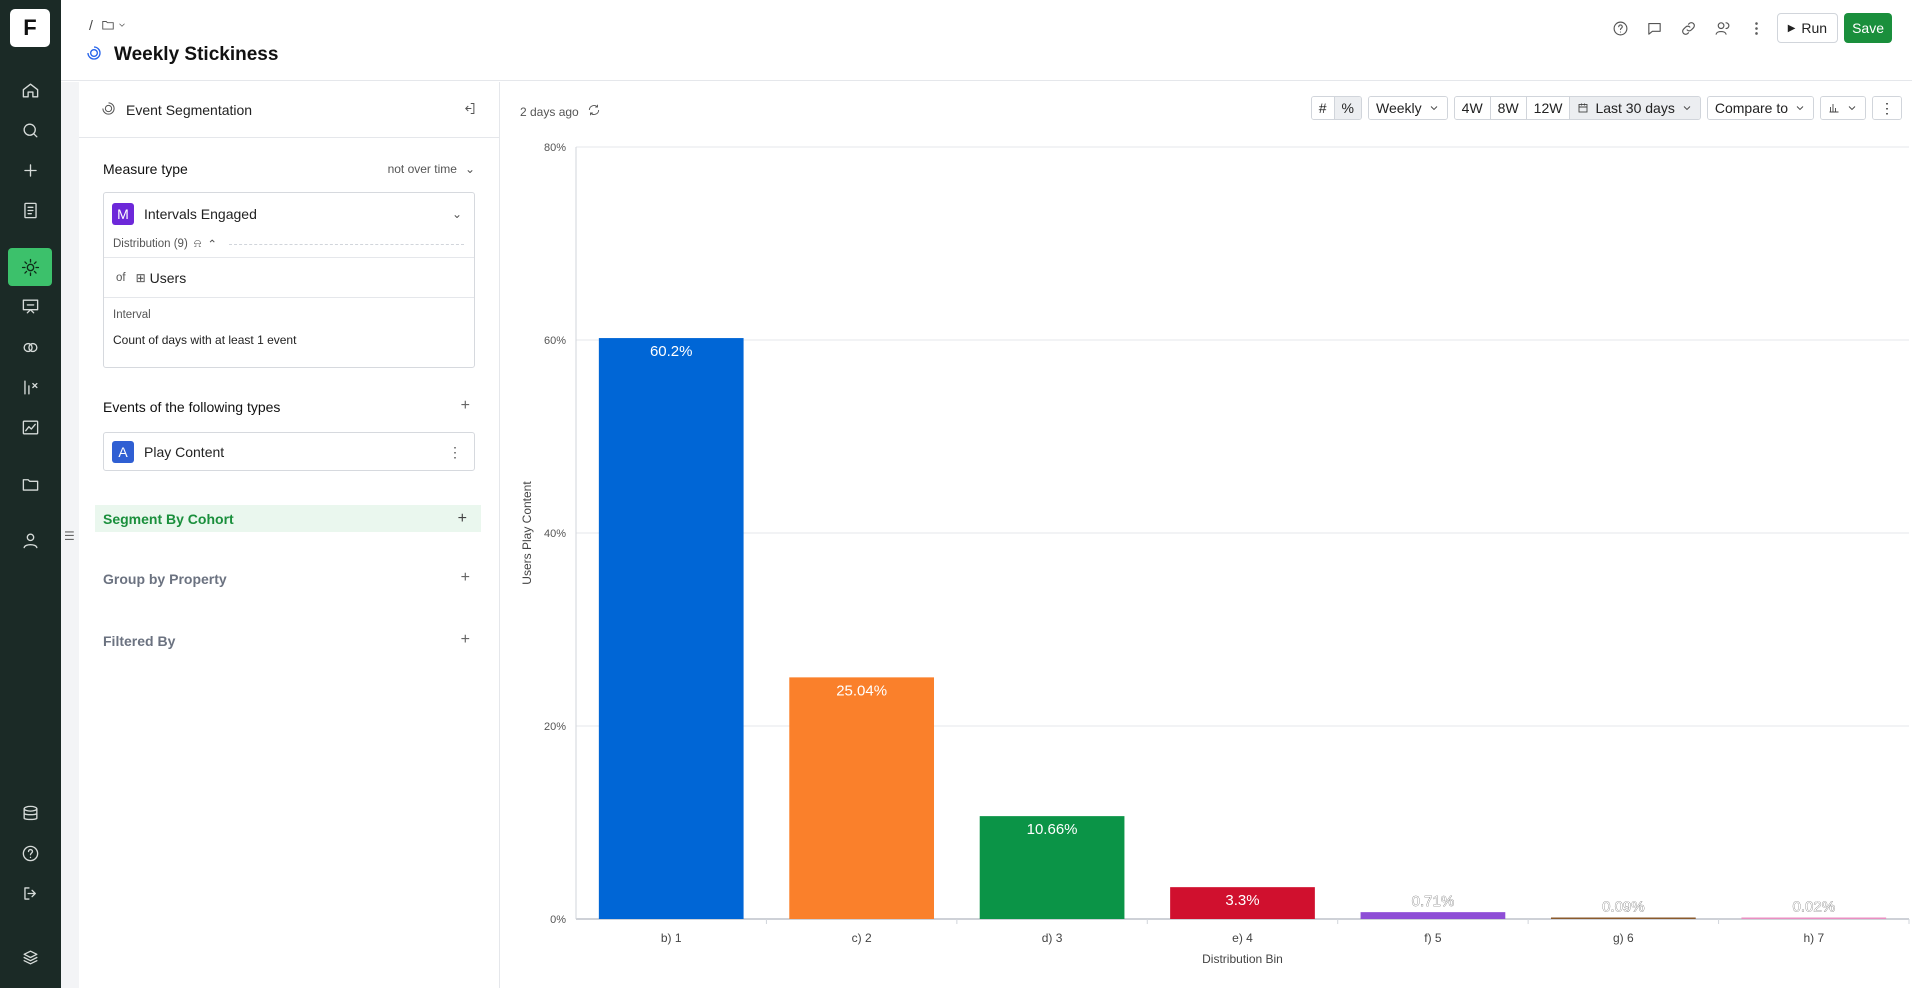  Describe the element at coordinates (30, 813) in the screenshot. I see `data-icon` at that location.